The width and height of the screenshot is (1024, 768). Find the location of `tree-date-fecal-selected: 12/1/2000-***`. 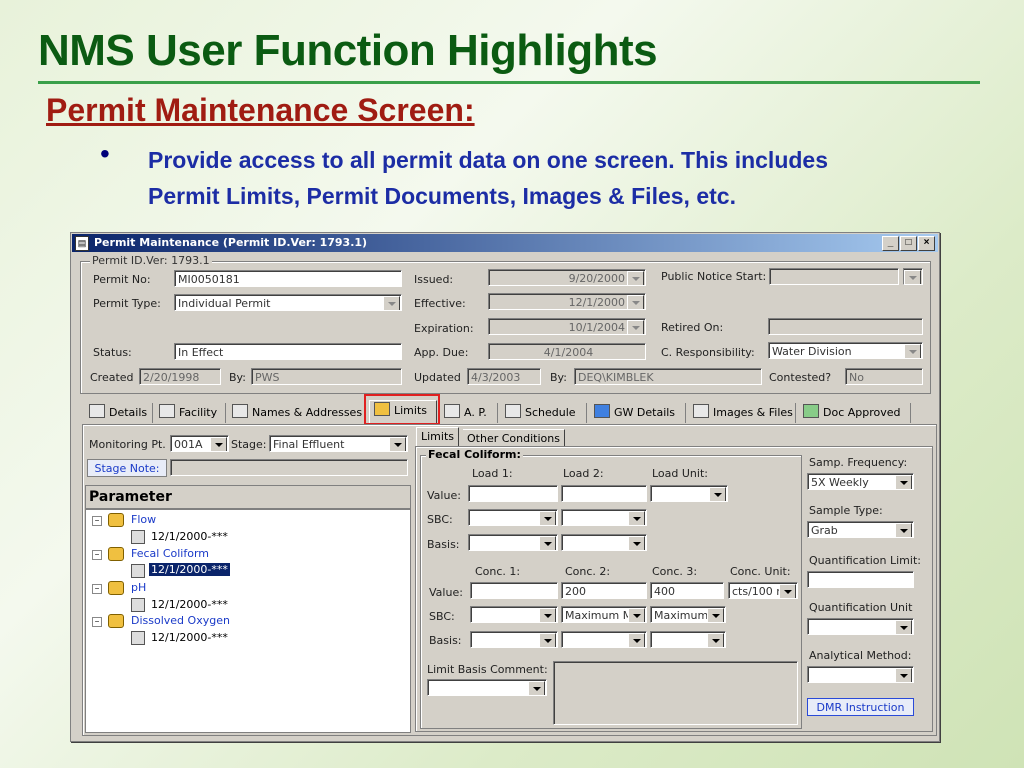

tree-date-fecal-selected: 12/1/2000-*** is located at coordinates (189, 569).